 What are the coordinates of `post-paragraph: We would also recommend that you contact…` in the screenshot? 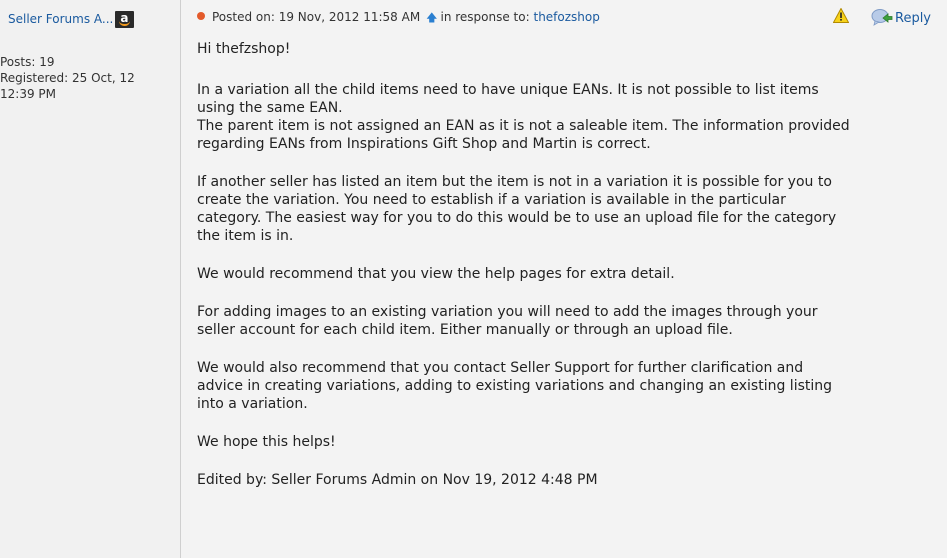 It's located at (515, 386).